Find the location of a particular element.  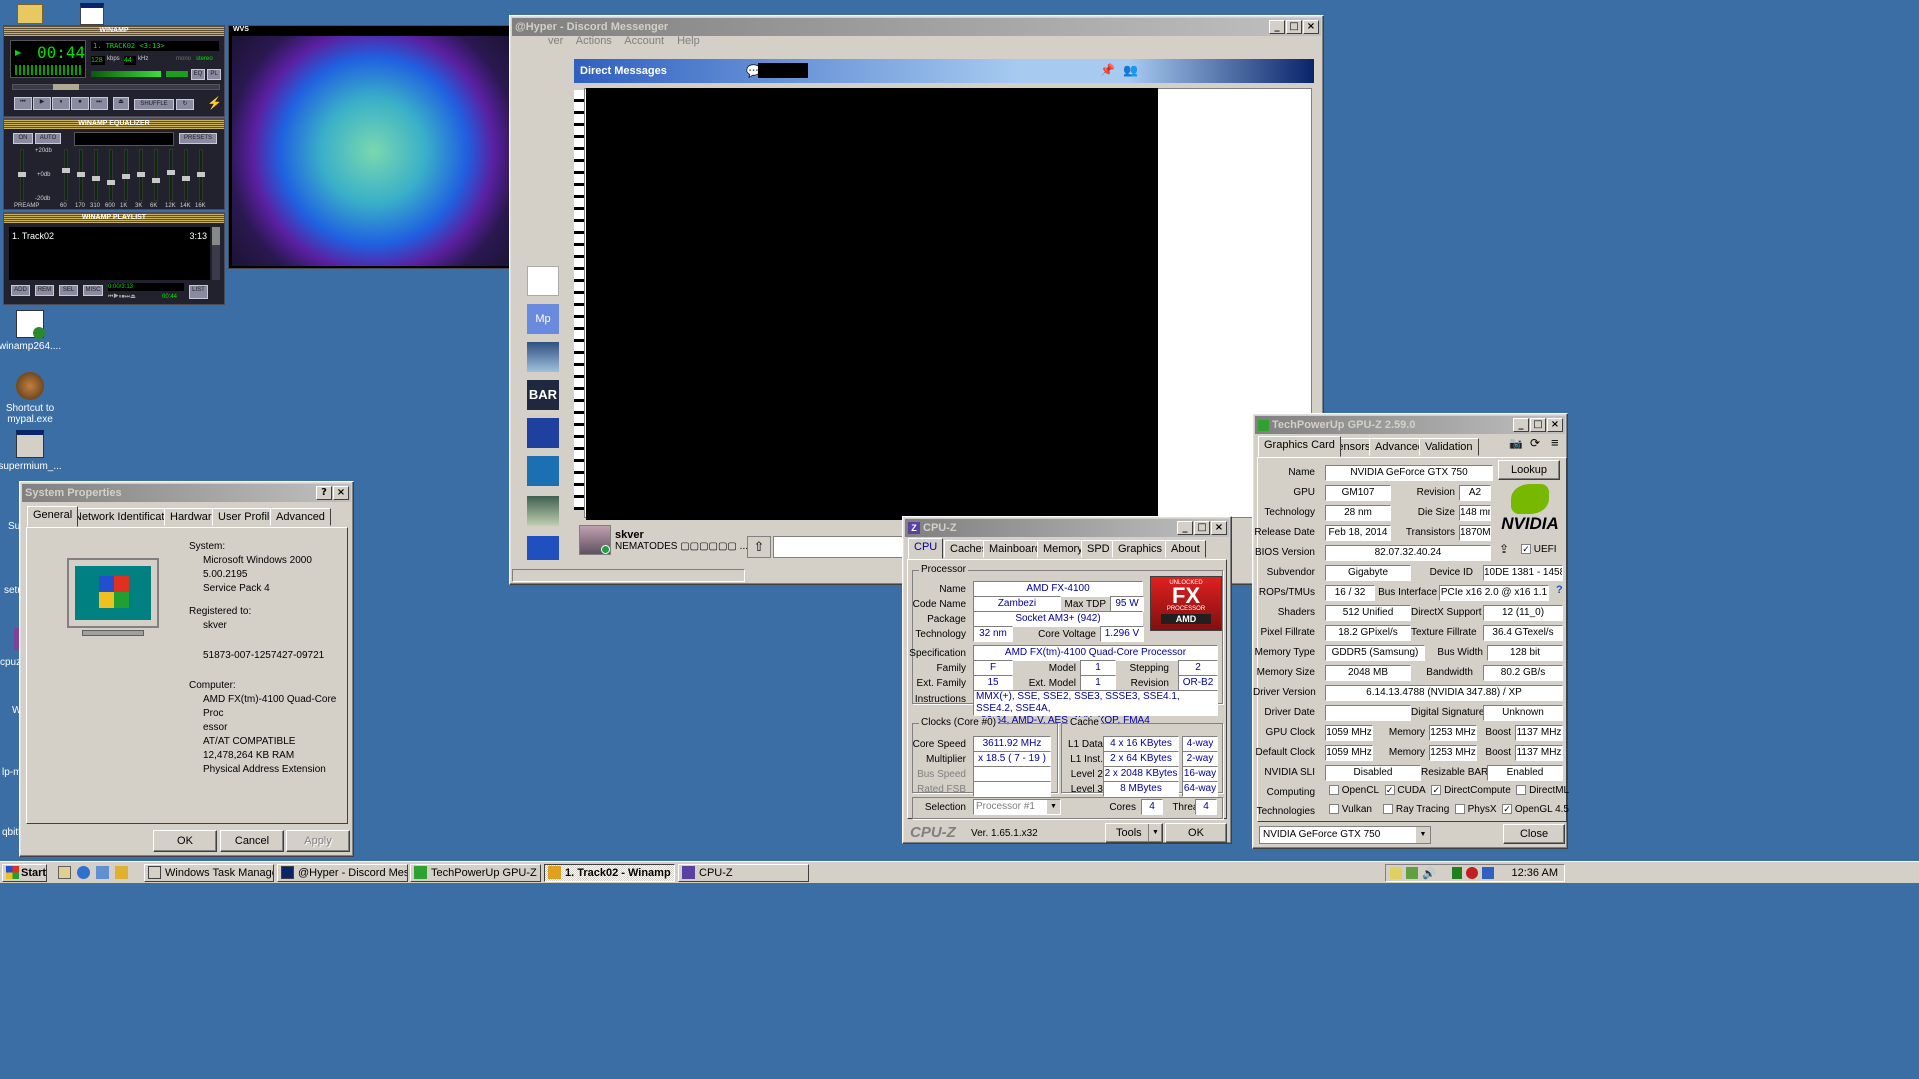

cancel-button: Cancel is located at coordinates (252, 841).